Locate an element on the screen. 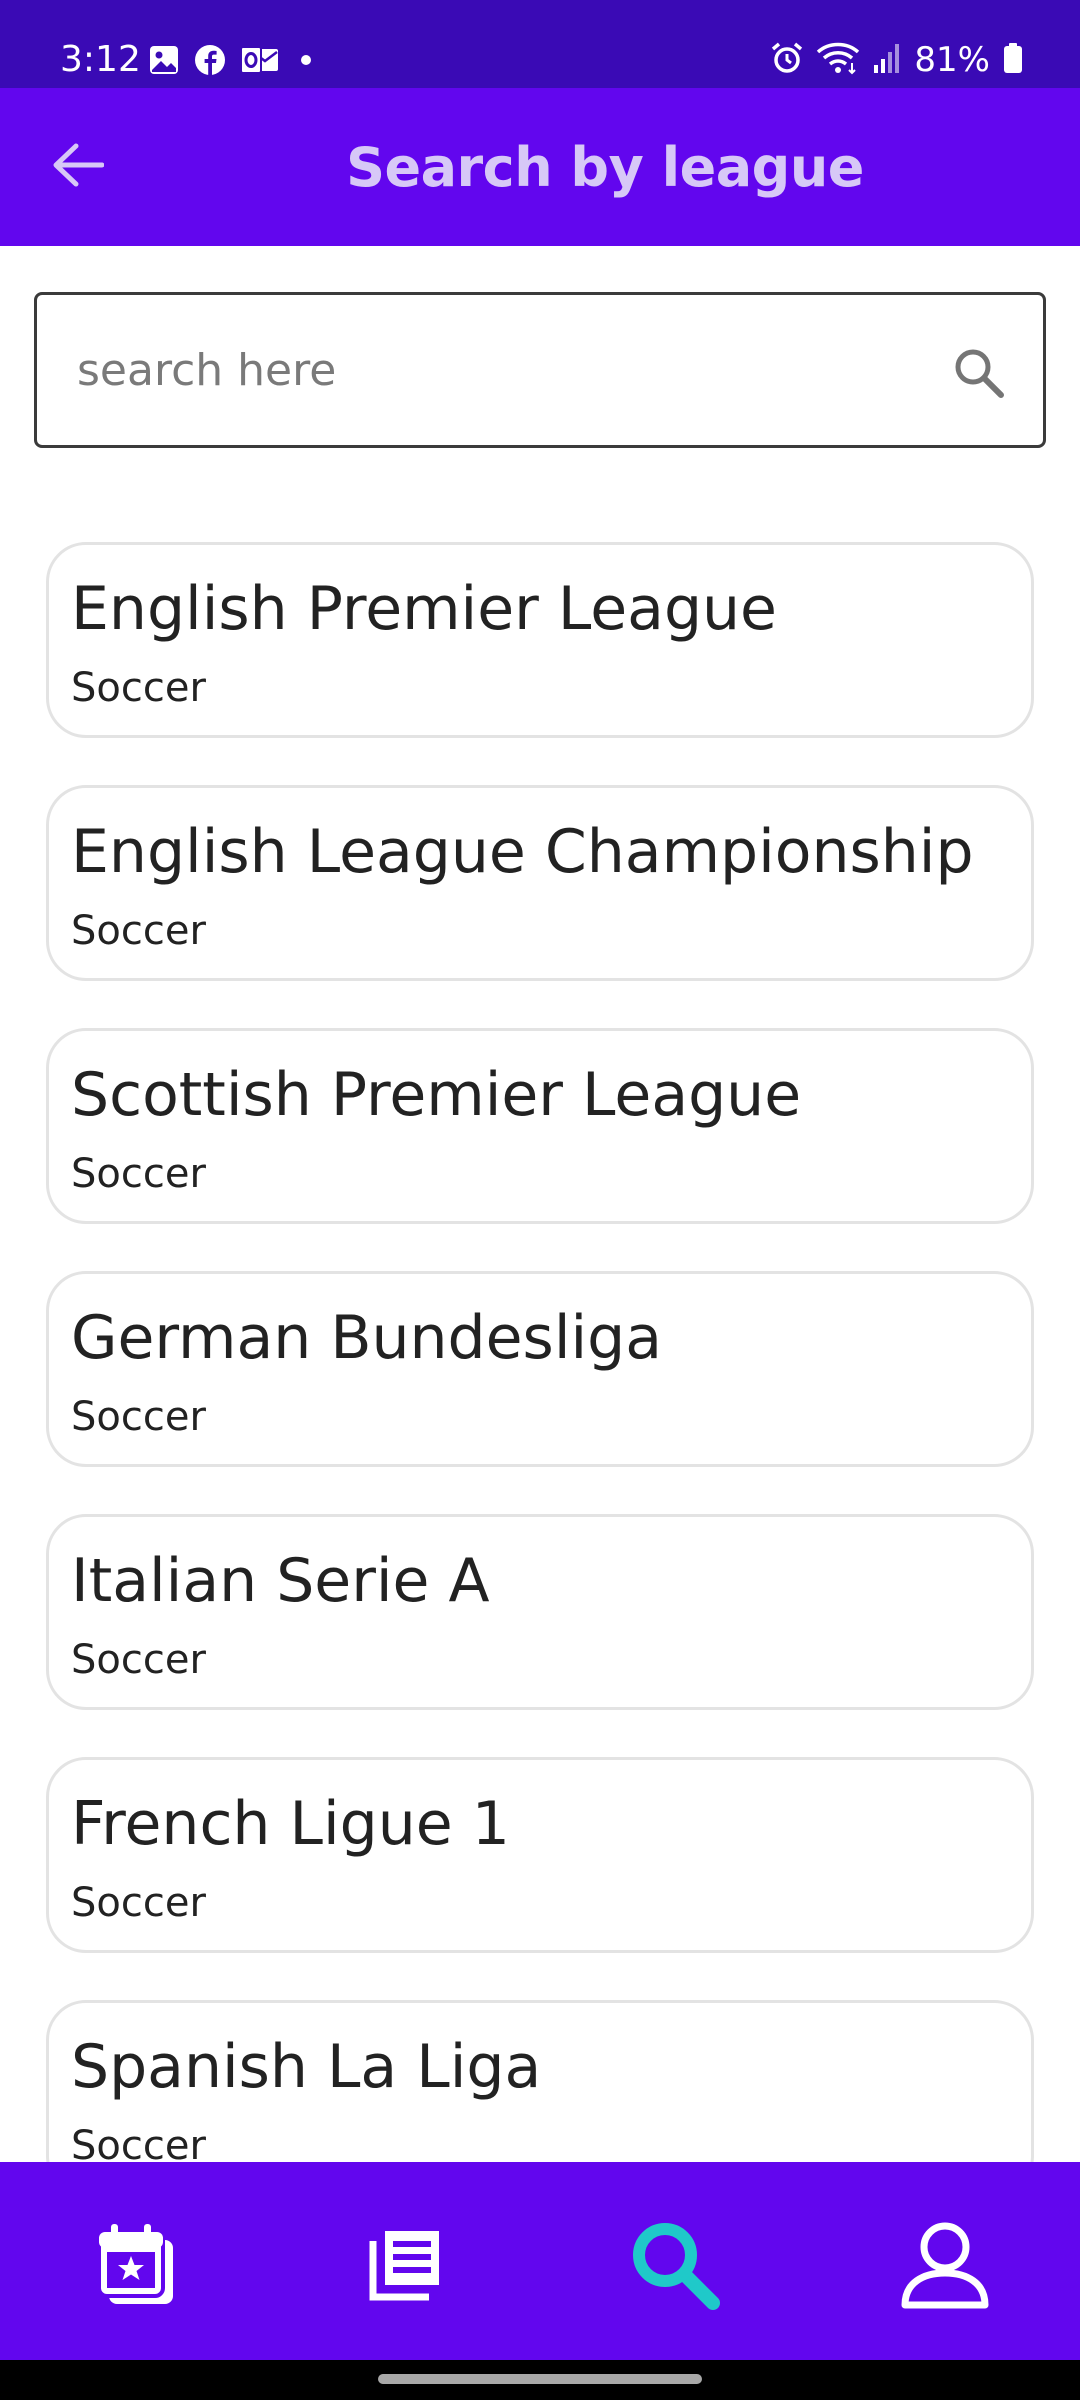  search-input is located at coordinates (502, 370).